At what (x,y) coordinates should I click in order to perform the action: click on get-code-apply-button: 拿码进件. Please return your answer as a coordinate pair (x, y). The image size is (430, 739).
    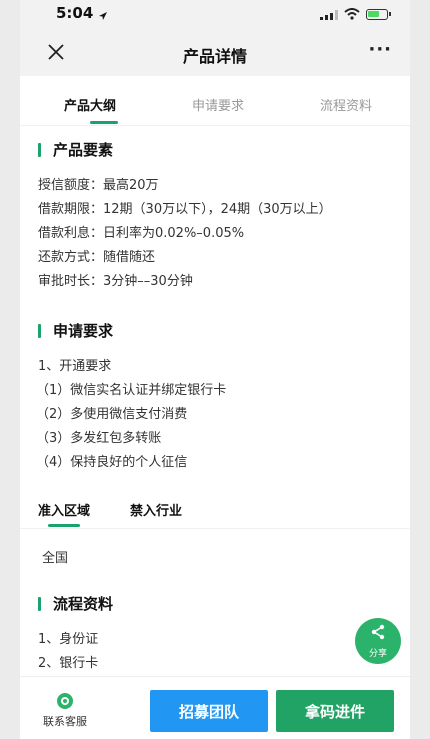
    Looking at the image, I should click on (335, 711).